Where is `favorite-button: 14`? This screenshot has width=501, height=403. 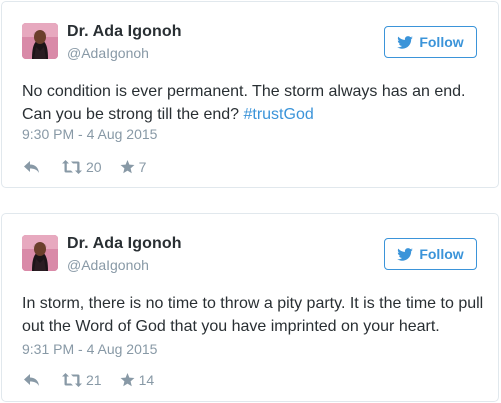 favorite-button: 14 is located at coordinates (137, 380).